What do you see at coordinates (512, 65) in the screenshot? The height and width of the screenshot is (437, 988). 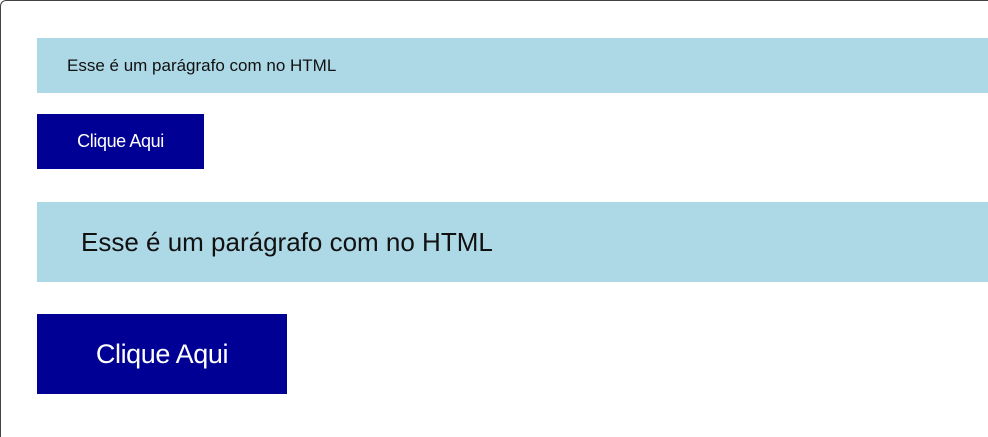 I see `paragraph-small: Esse é um parágrafo com no HTML` at bounding box center [512, 65].